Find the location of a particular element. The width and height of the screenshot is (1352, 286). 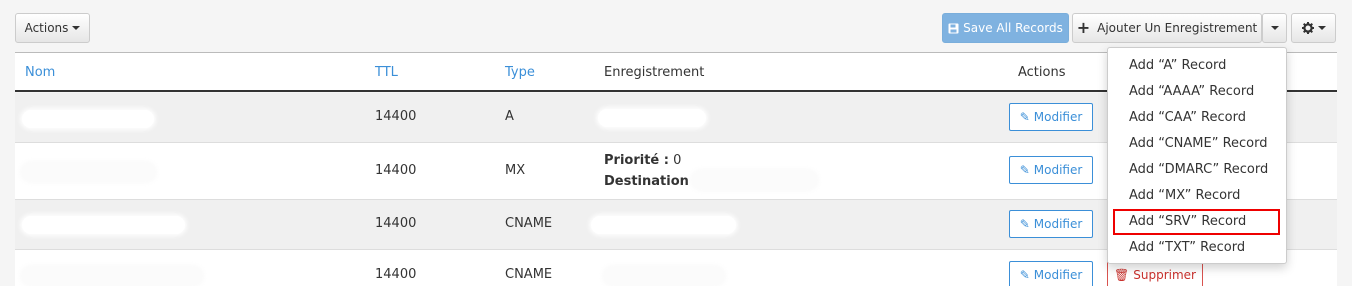

redacted-destination is located at coordinates (754, 180).